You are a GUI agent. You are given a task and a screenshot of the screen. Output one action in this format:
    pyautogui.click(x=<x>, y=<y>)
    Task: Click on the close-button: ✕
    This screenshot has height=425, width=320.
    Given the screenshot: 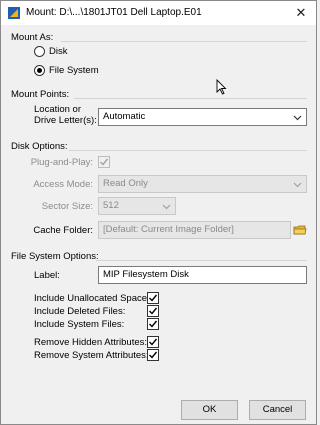 What is the action you would take?
    pyautogui.click(x=301, y=13)
    